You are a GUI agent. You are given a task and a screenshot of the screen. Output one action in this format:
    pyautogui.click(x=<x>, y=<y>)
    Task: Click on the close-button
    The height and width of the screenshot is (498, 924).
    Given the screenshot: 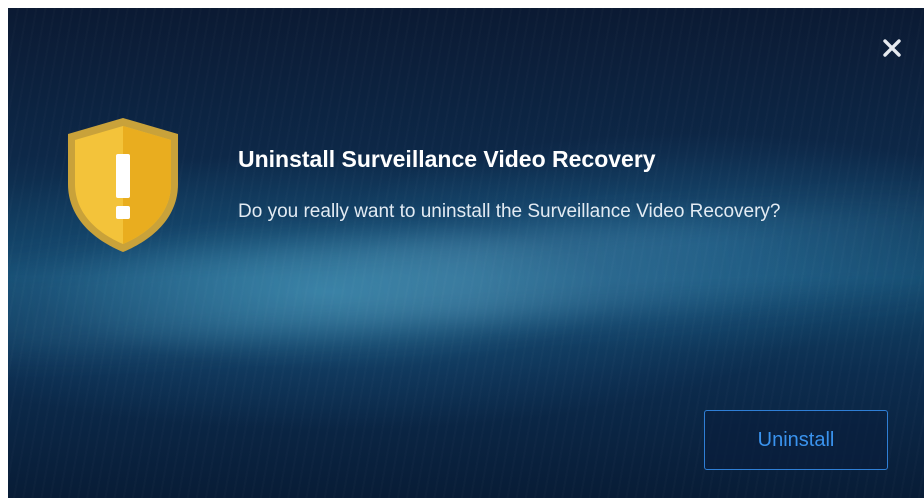 What is the action you would take?
    pyautogui.click(x=892, y=48)
    